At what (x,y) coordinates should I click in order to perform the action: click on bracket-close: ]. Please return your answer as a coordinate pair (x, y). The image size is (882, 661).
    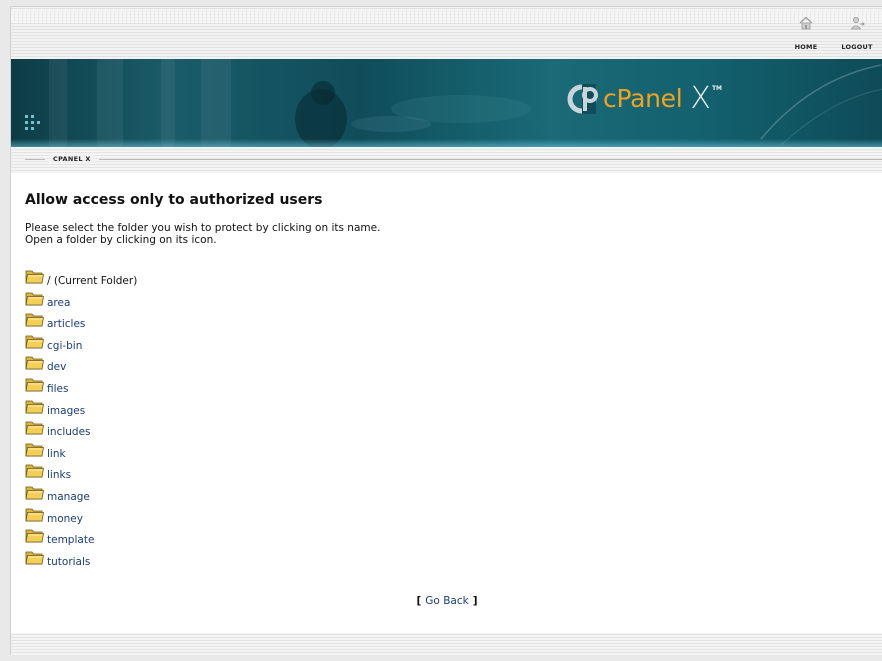
    Looking at the image, I should click on (475, 601).